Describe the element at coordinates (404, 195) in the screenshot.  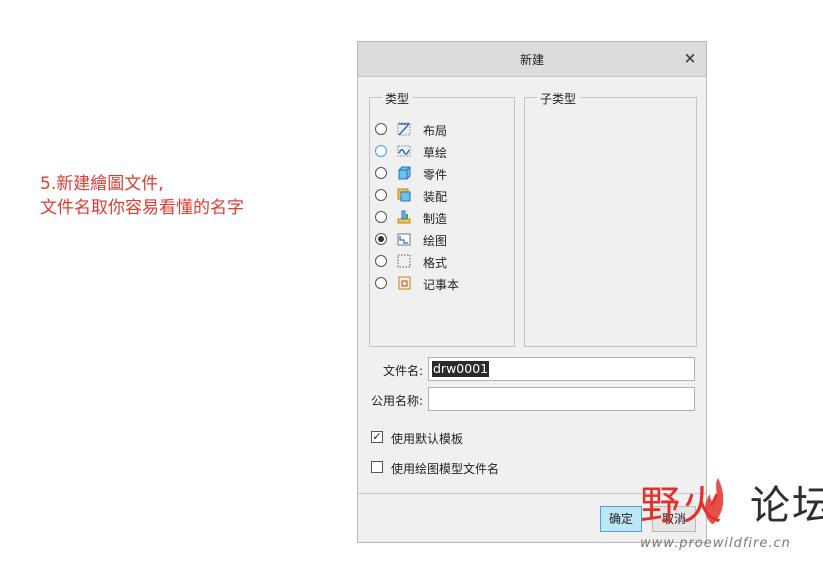
I see `assembly-icon` at that location.